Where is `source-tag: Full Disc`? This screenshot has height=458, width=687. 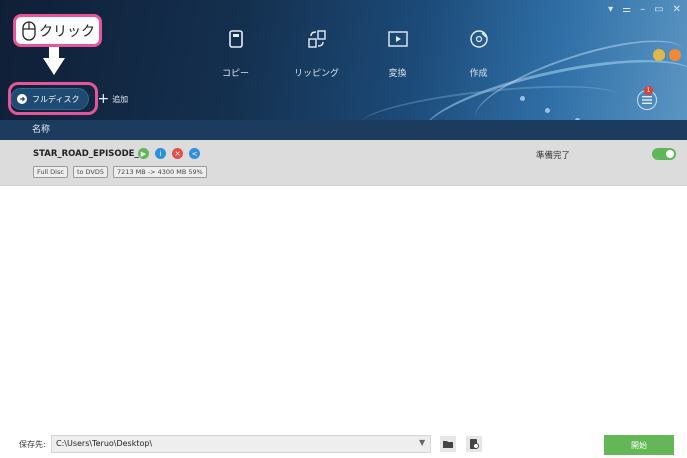 source-tag: Full Disc is located at coordinates (50, 172).